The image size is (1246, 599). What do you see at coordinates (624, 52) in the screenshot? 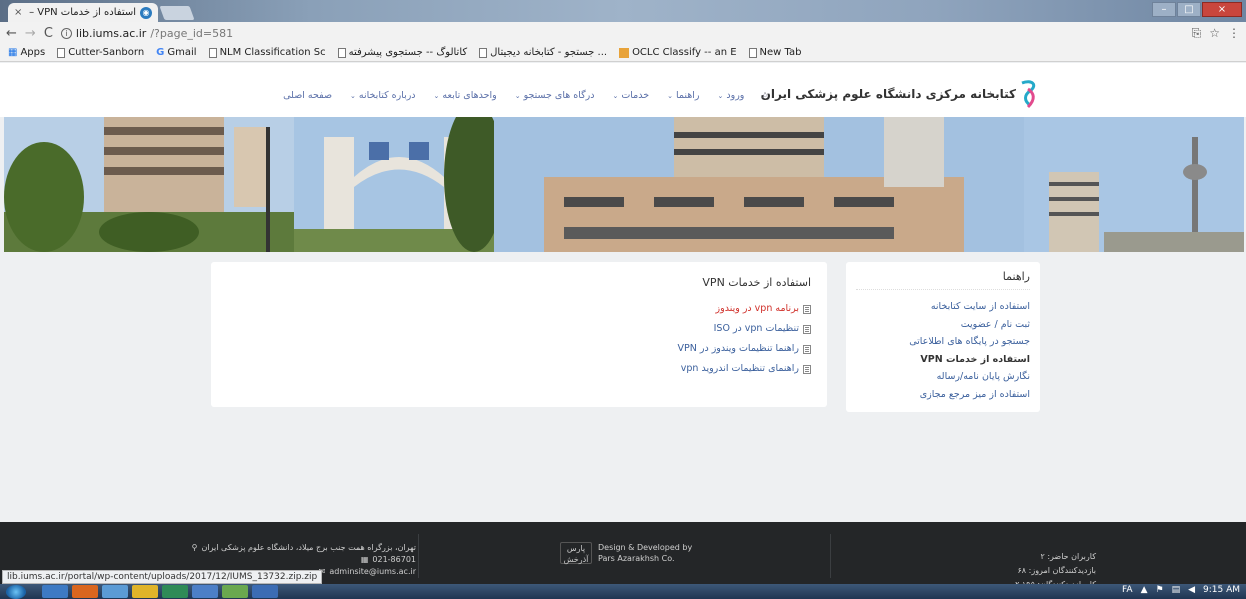
I see `oclc-icon` at bounding box center [624, 52].